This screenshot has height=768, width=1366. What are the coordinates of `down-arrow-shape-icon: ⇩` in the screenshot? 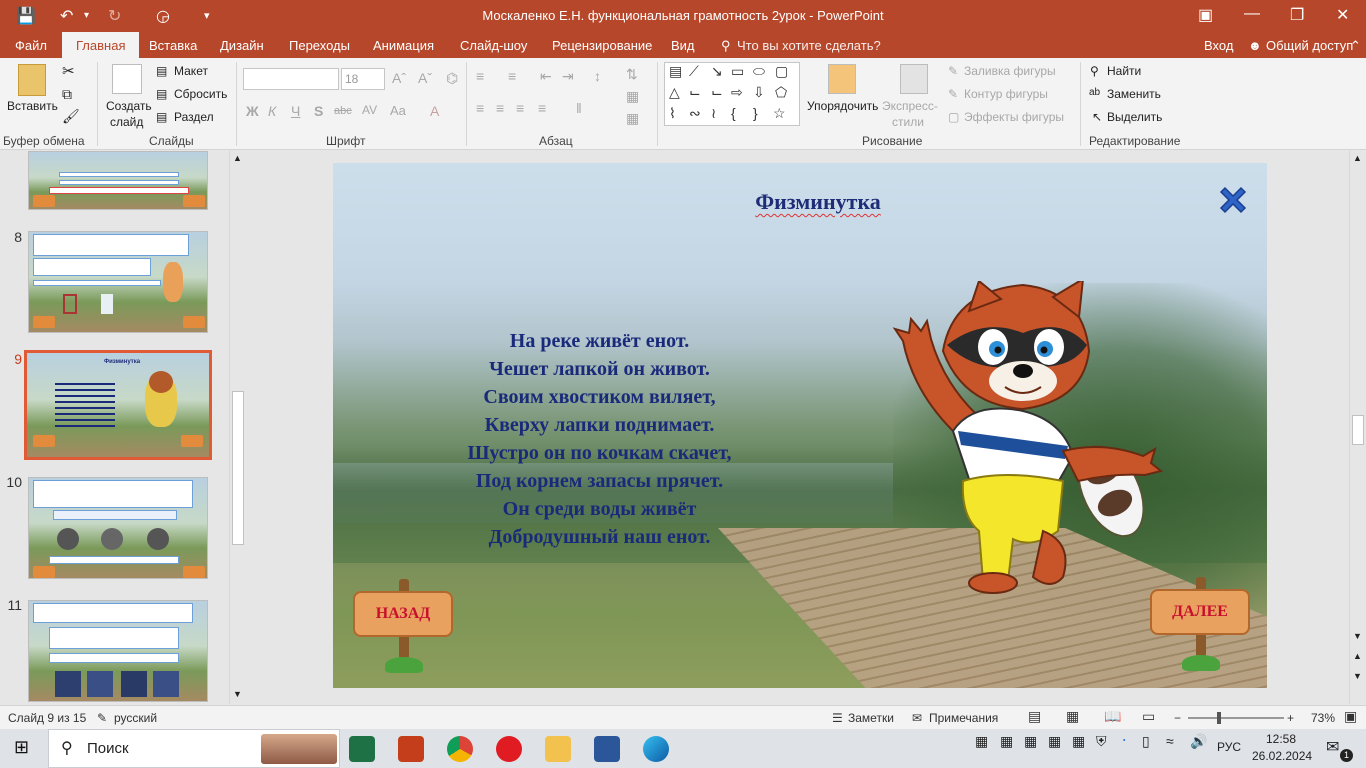 It's located at (759, 92).